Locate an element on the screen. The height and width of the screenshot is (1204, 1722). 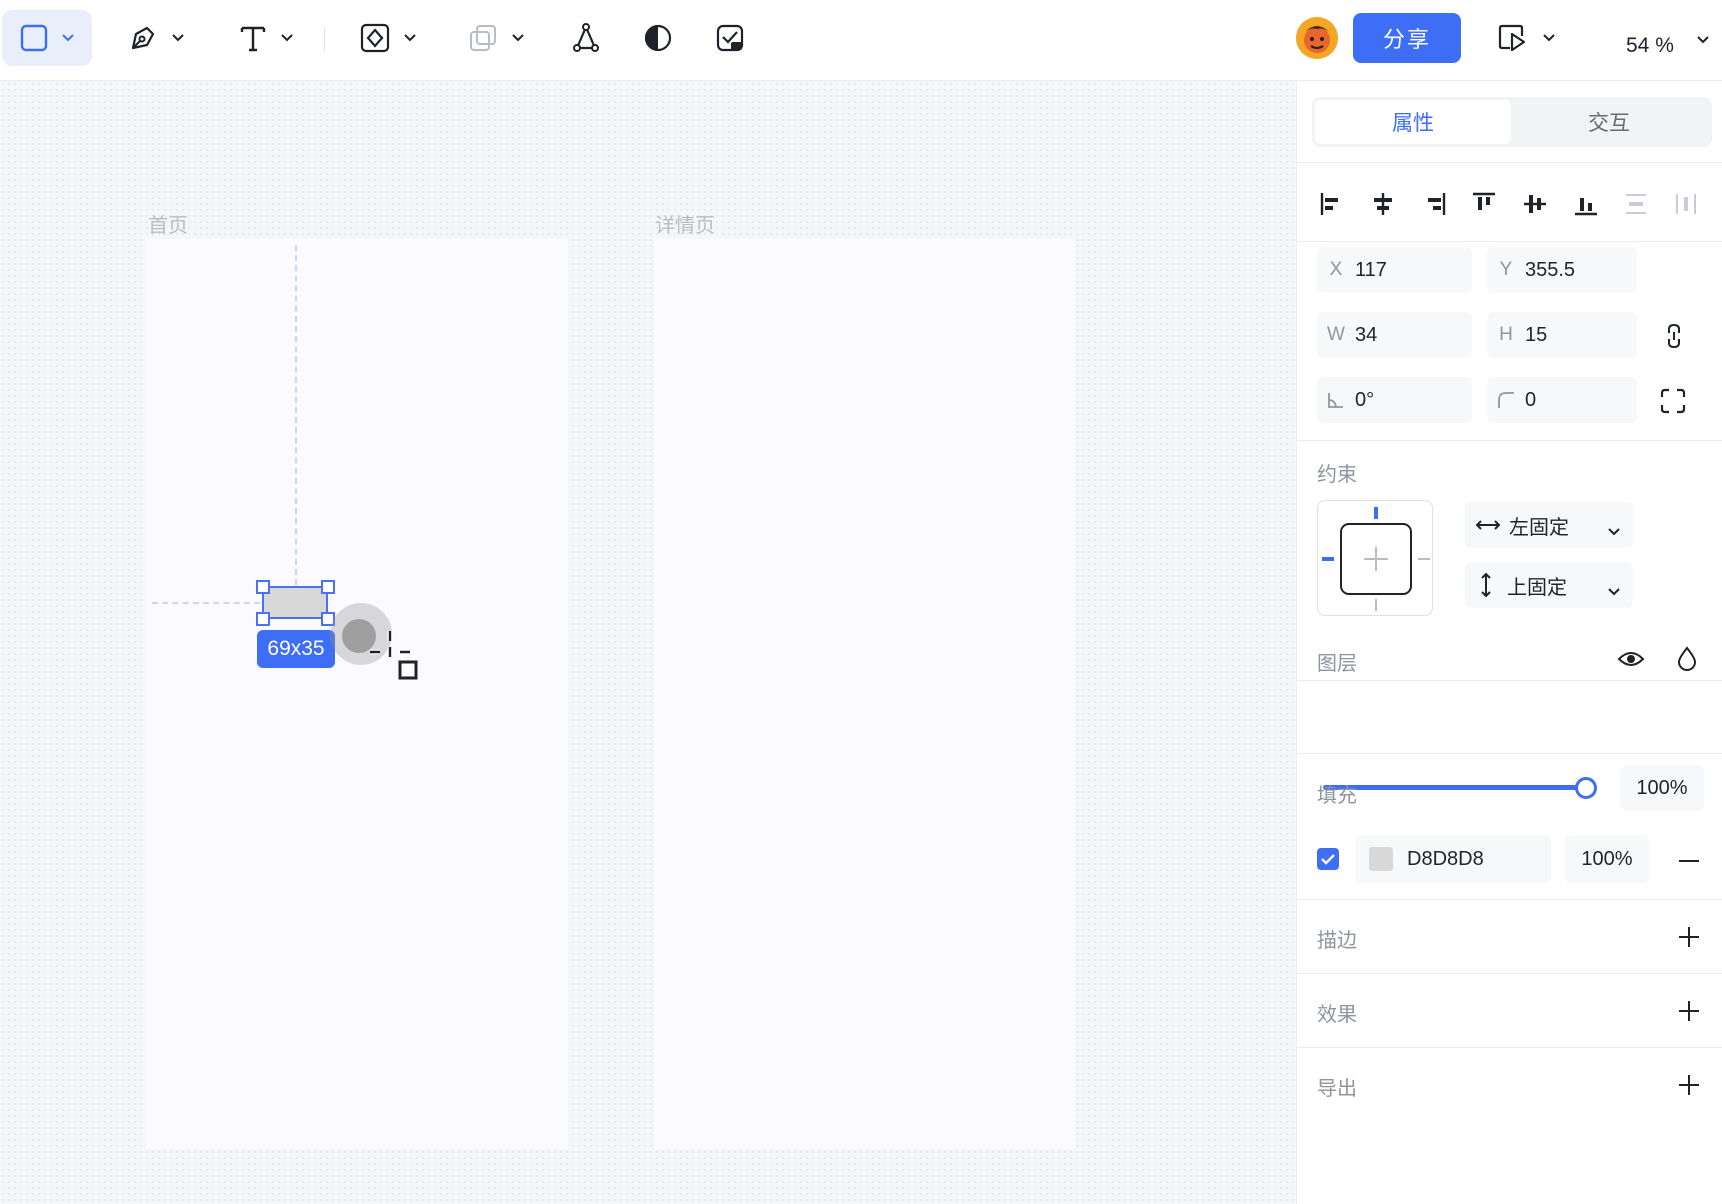
constraint-widget is located at coordinates (1375, 558).